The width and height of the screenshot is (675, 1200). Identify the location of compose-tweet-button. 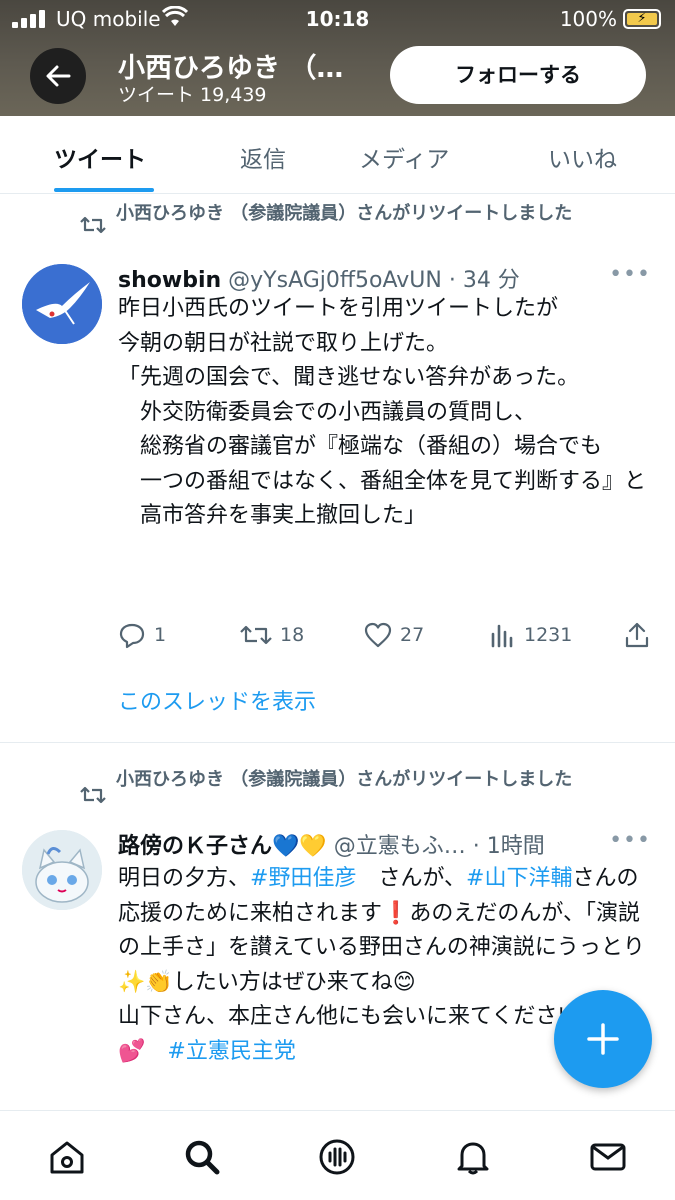
(603, 1039).